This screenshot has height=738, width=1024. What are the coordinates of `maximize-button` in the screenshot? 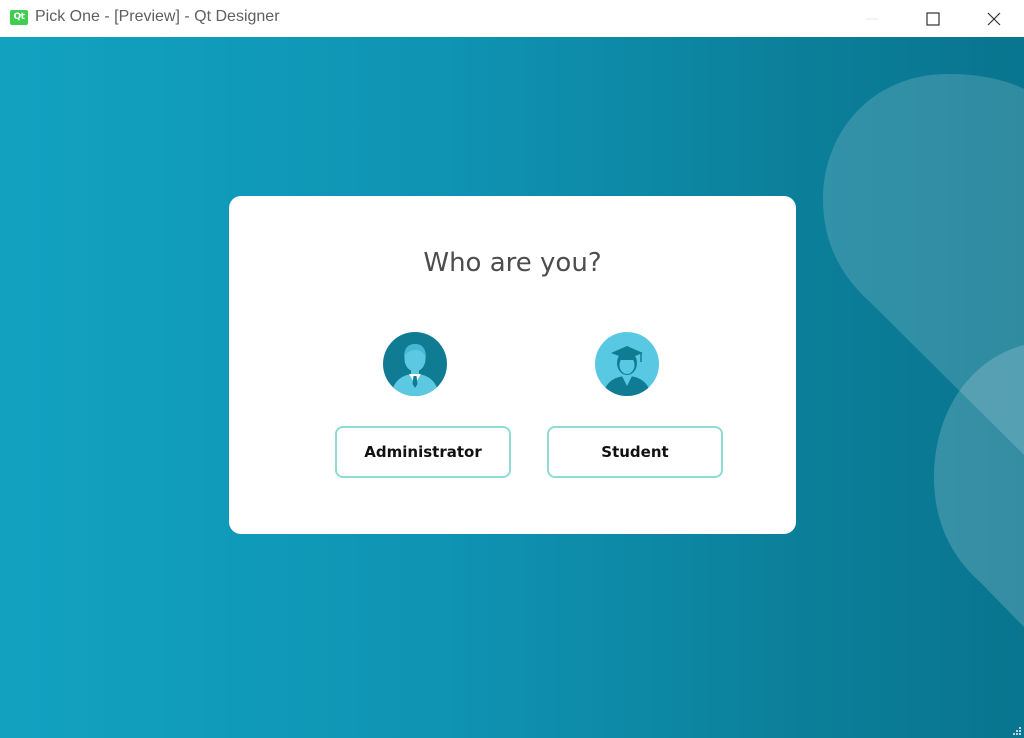 It's located at (933, 18).